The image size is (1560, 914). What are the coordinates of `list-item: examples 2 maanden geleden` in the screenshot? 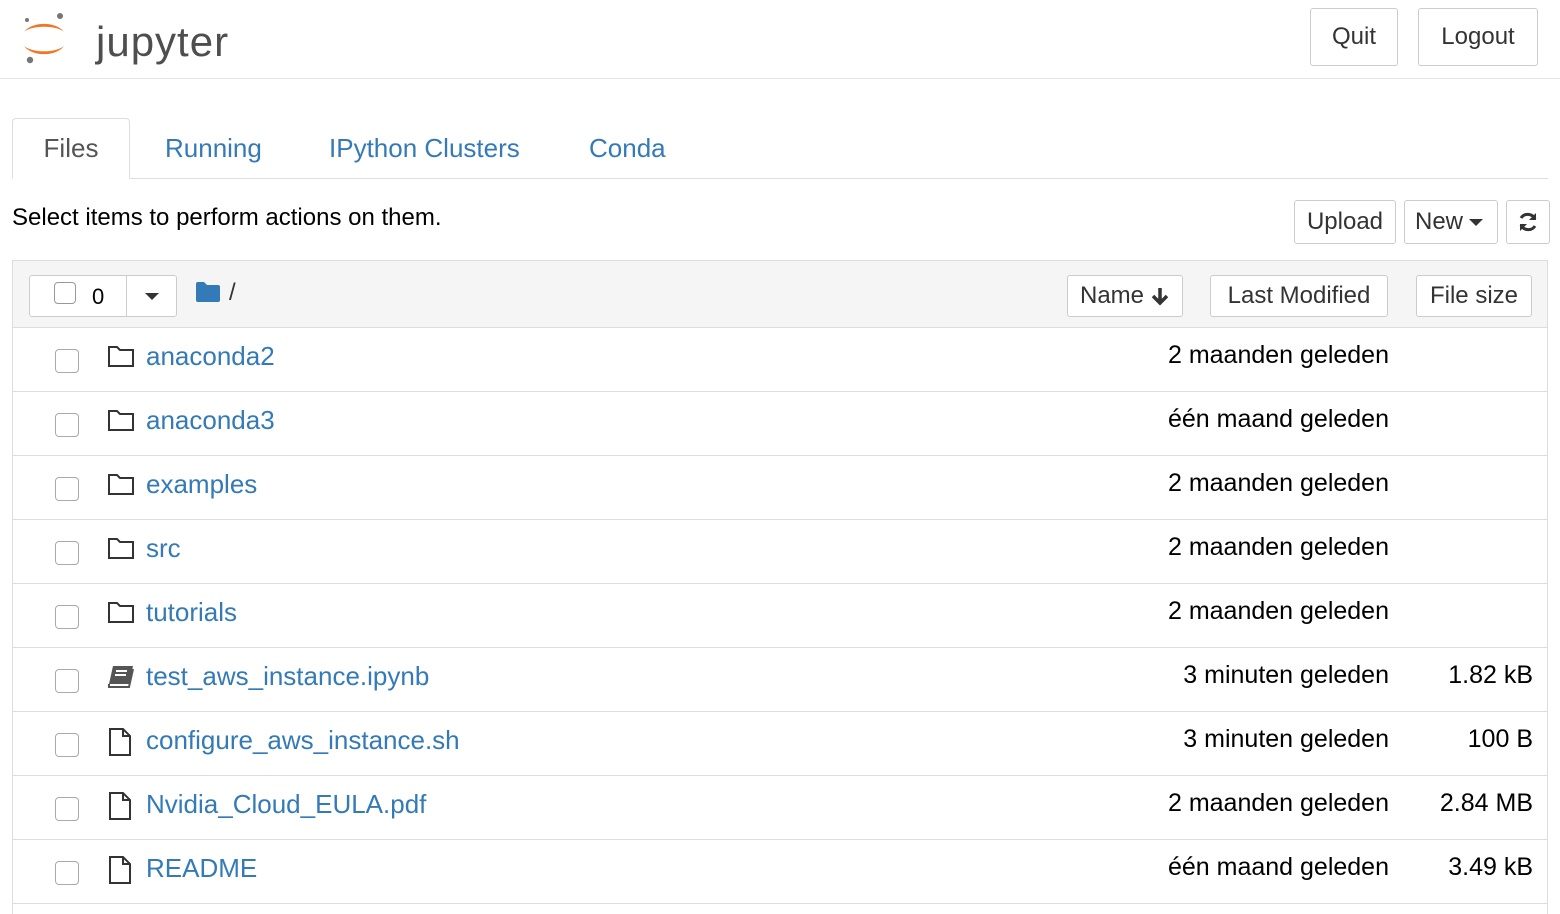 It's located at (780, 487).